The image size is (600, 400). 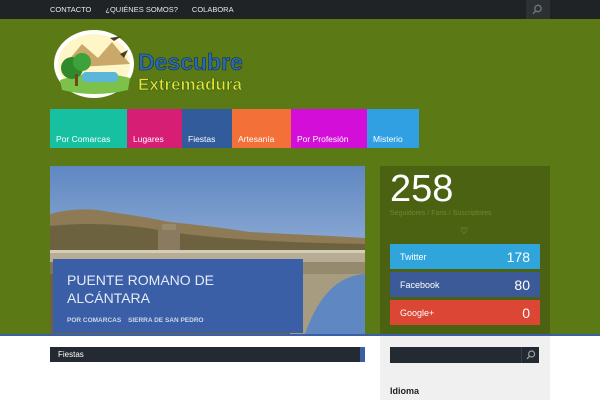 What do you see at coordinates (207, 128) in the screenshot?
I see `category-fiestas: Fiestas` at bounding box center [207, 128].